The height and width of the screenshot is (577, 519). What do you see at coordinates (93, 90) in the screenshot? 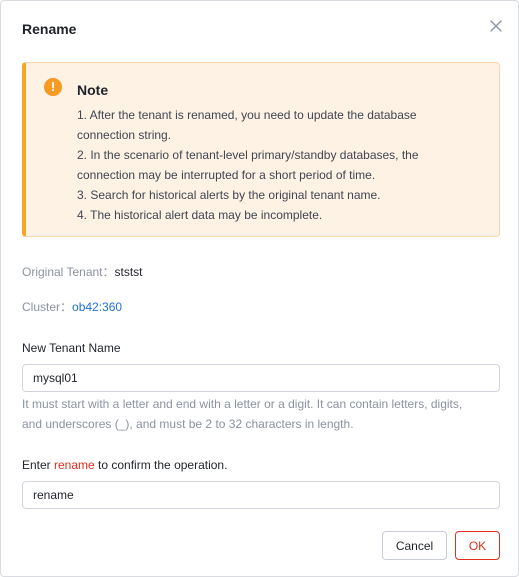
I see `note-title: Note` at bounding box center [93, 90].